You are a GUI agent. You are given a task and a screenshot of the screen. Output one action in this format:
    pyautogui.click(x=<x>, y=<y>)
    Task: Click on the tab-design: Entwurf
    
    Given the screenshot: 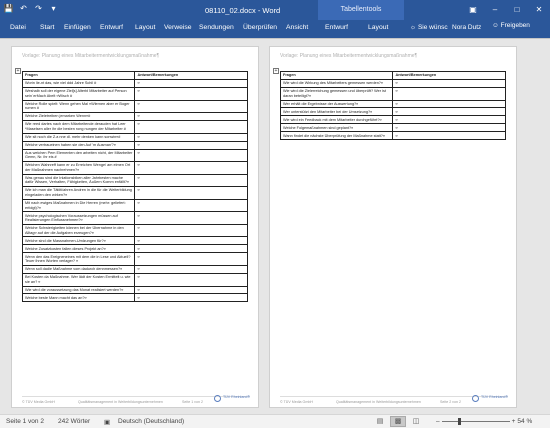 What is the action you would take?
    pyautogui.click(x=111, y=27)
    